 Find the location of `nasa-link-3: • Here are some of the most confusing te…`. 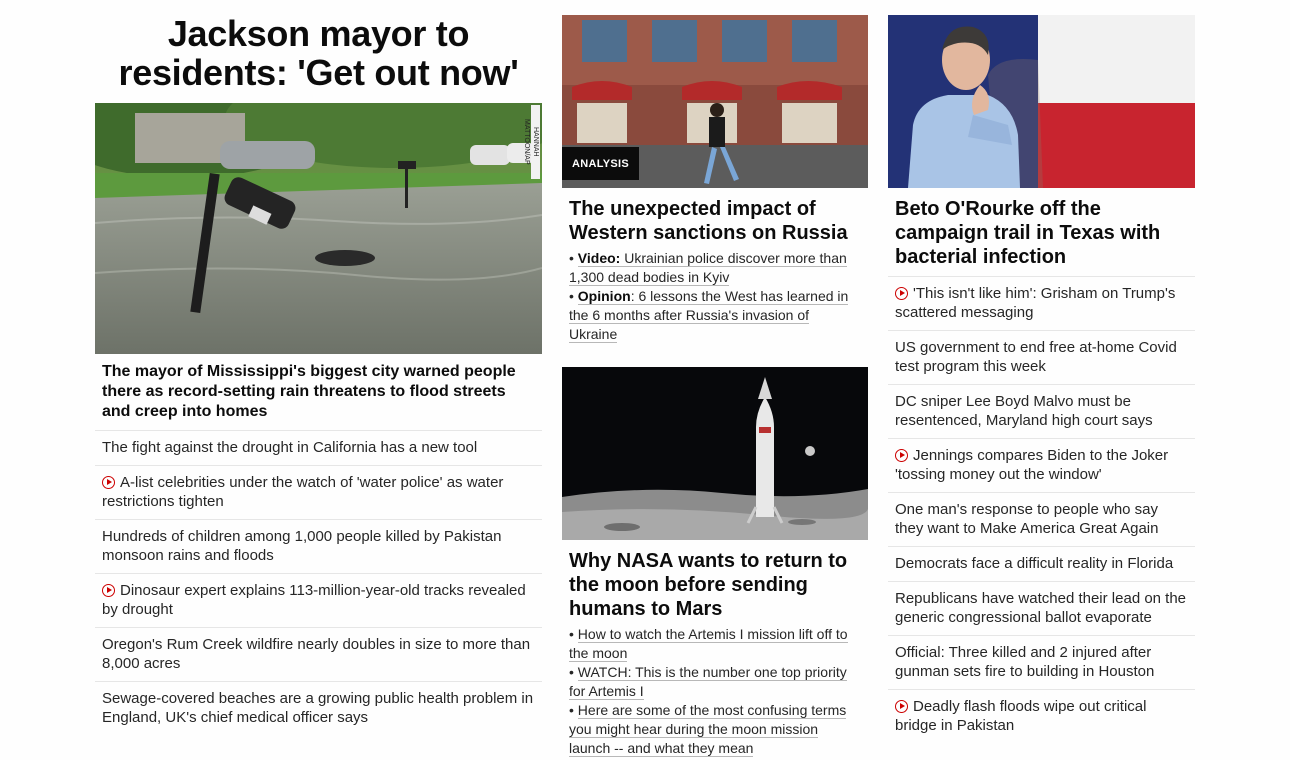

nasa-link-3: • Here are some of the most confusing te… is located at coordinates (715, 729).